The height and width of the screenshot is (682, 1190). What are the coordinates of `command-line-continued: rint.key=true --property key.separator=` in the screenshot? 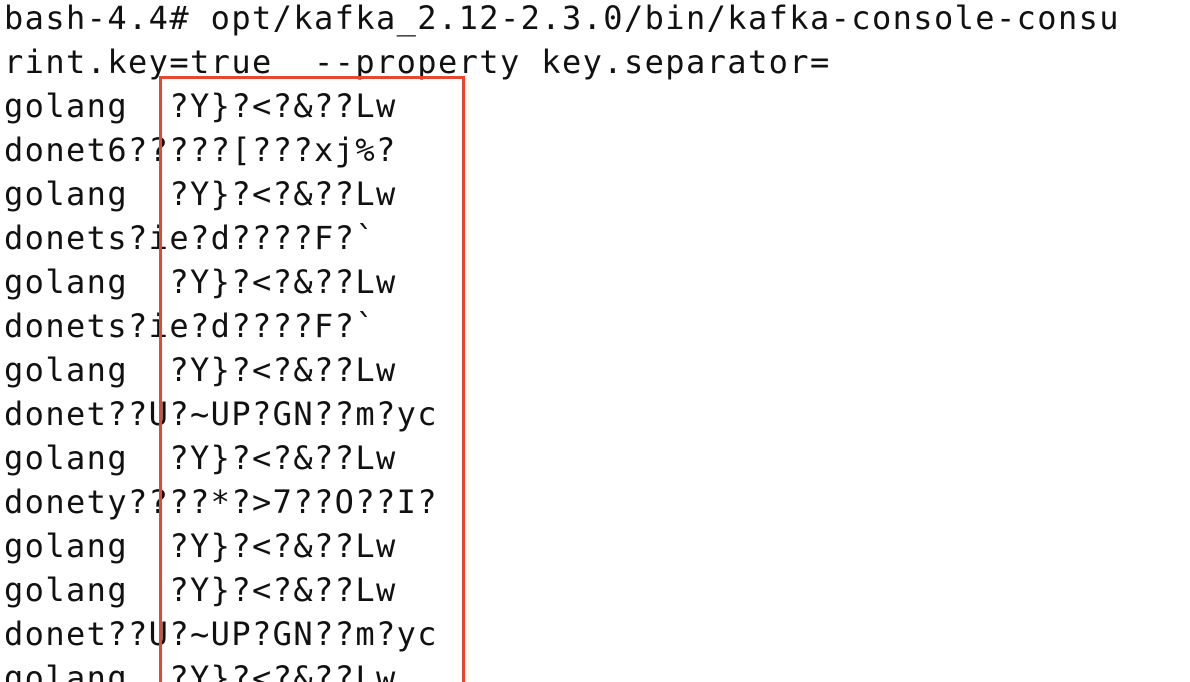 It's located at (417, 62).